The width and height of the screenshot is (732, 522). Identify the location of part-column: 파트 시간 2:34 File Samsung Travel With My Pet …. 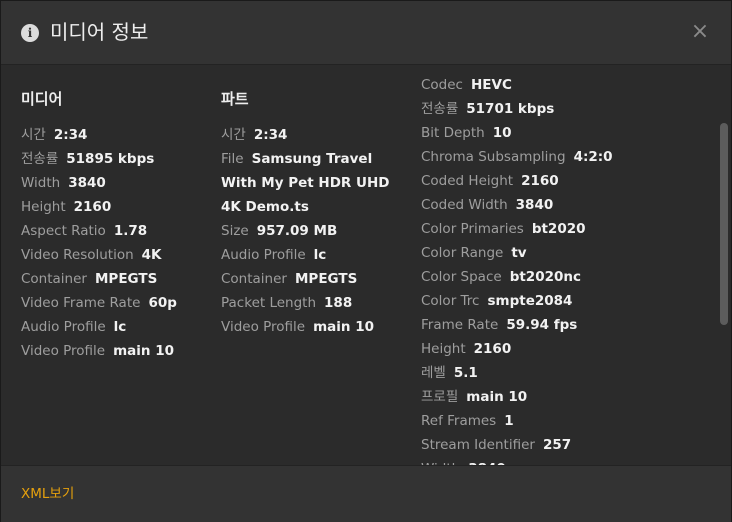
(311, 213).